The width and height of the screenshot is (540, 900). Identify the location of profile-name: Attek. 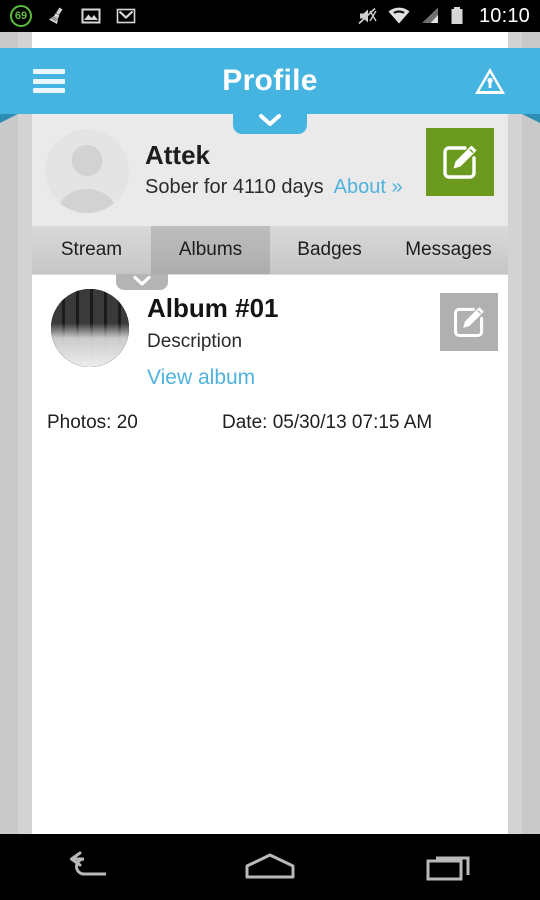
(178, 155).